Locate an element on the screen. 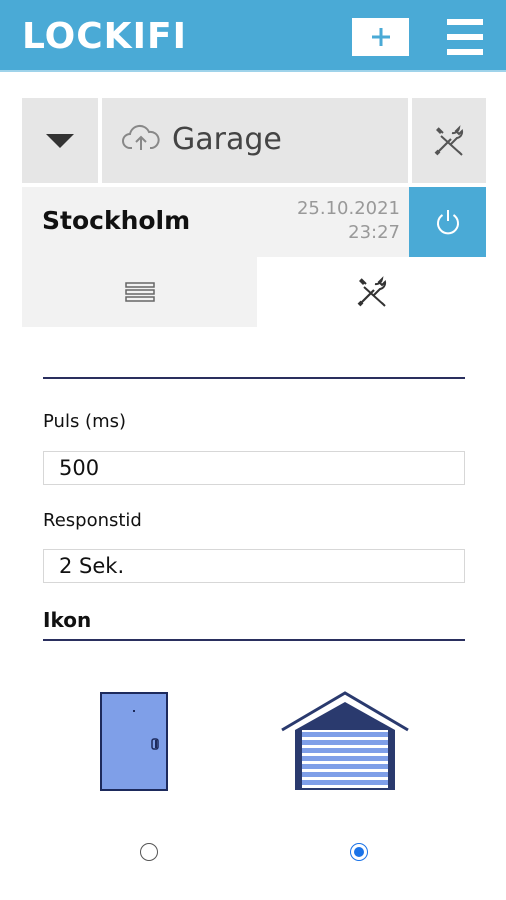 Image resolution: width=506 pixels, height=900 pixels. tab-list is located at coordinates (139, 292).